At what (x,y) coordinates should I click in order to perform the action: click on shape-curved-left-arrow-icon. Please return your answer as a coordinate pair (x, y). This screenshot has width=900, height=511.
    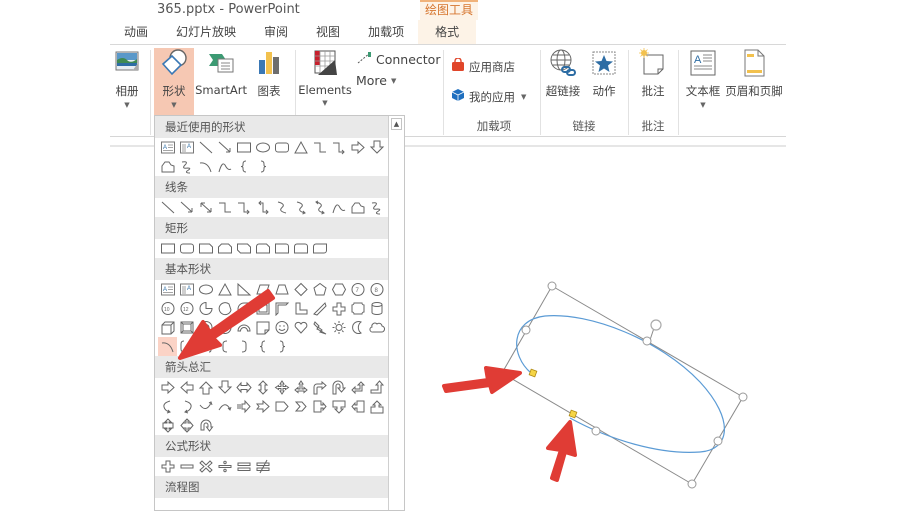
    Looking at the image, I should click on (186, 406).